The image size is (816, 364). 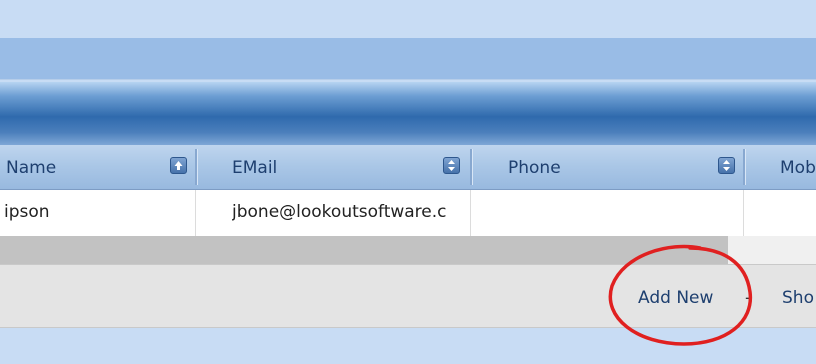 What do you see at coordinates (798, 298) in the screenshot?
I see `show-link: Sho` at bounding box center [798, 298].